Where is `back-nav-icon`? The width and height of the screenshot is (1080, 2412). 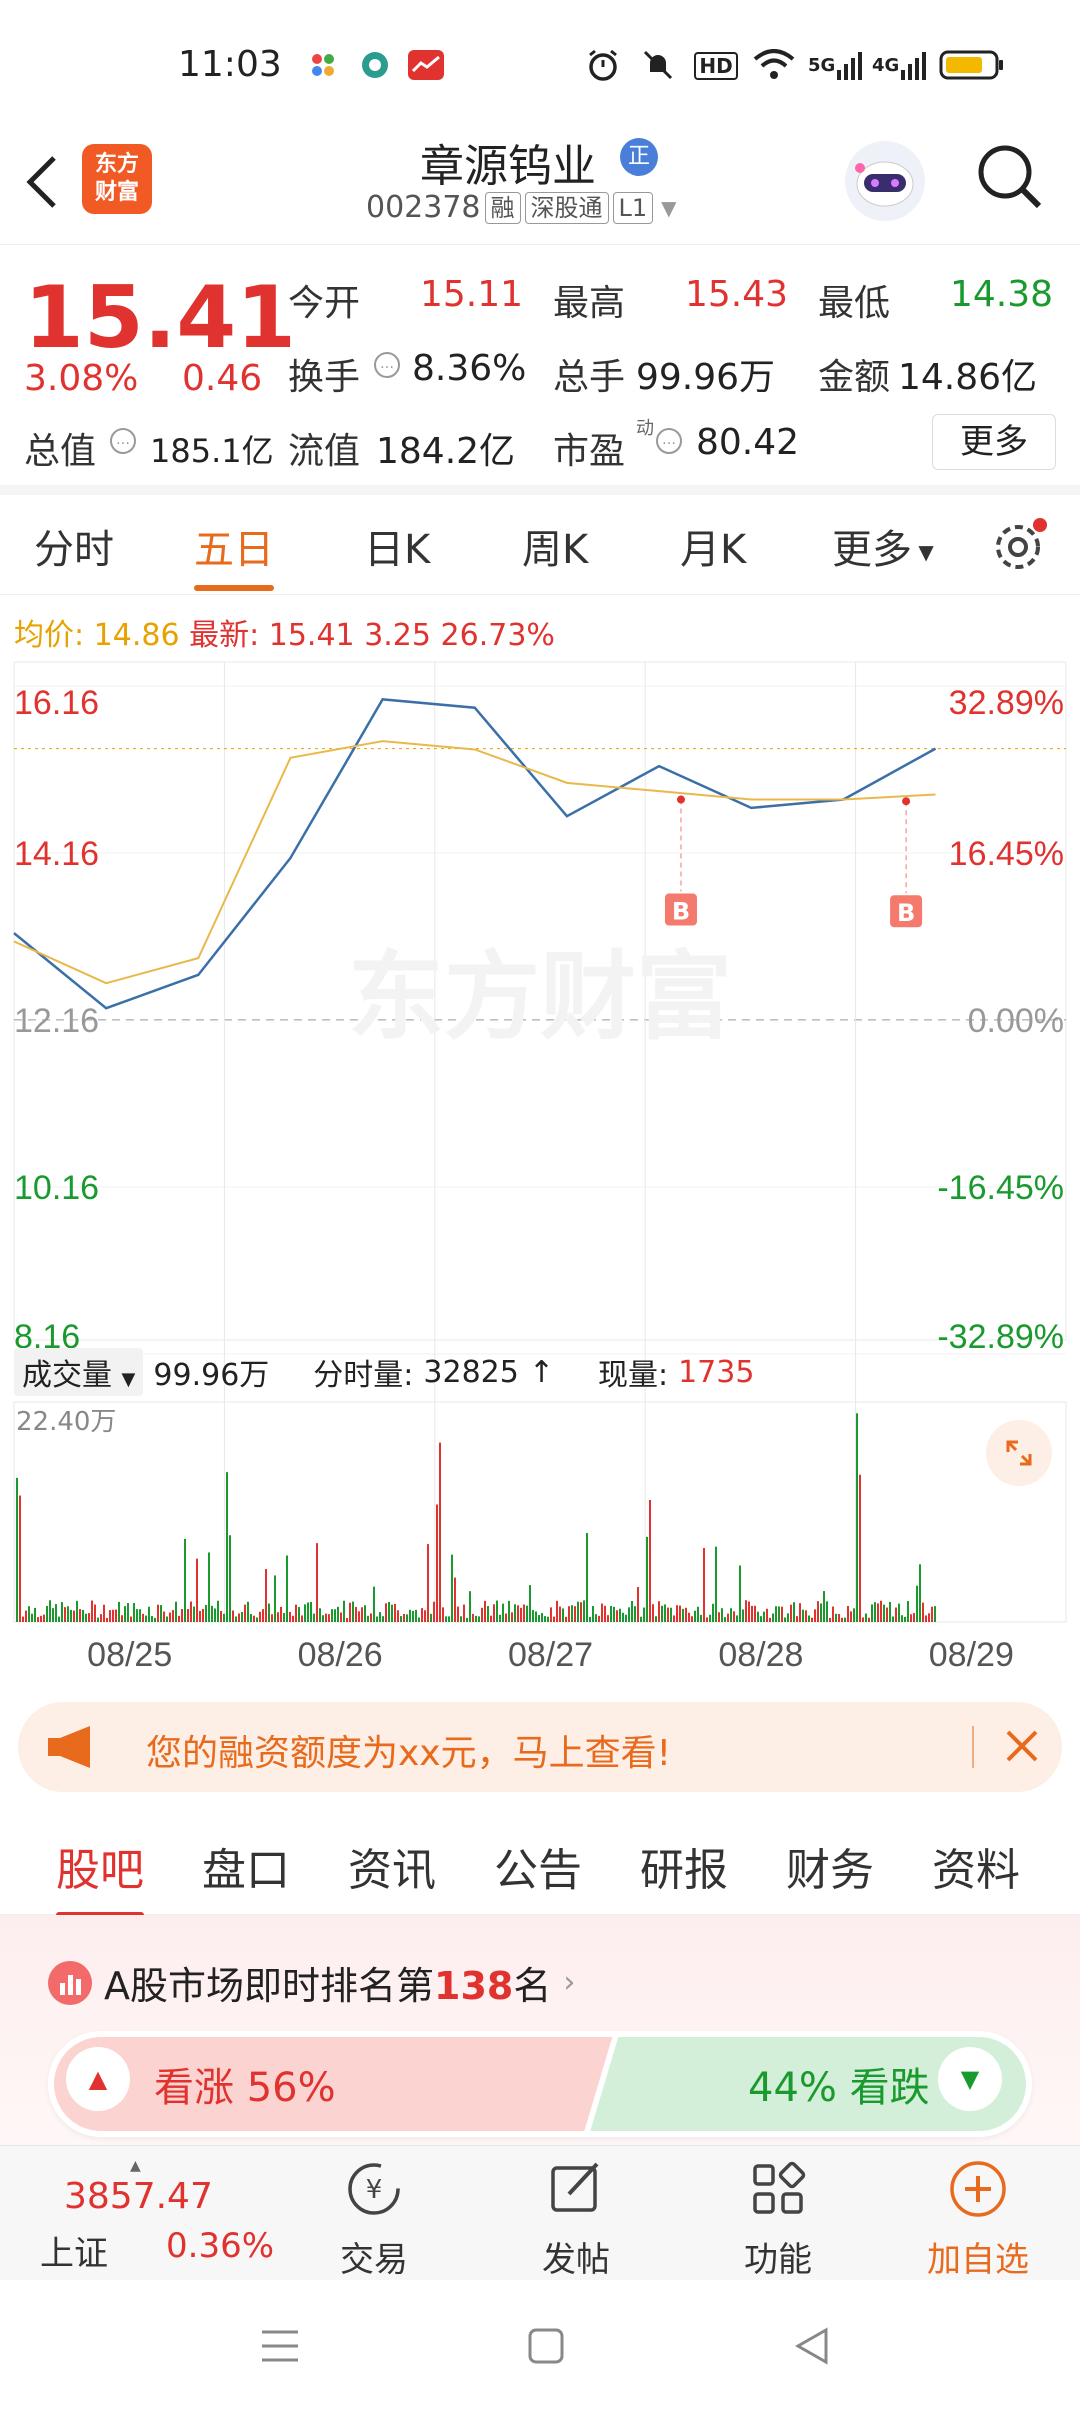
back-nav-icon is located at coordinates (812, 2348).